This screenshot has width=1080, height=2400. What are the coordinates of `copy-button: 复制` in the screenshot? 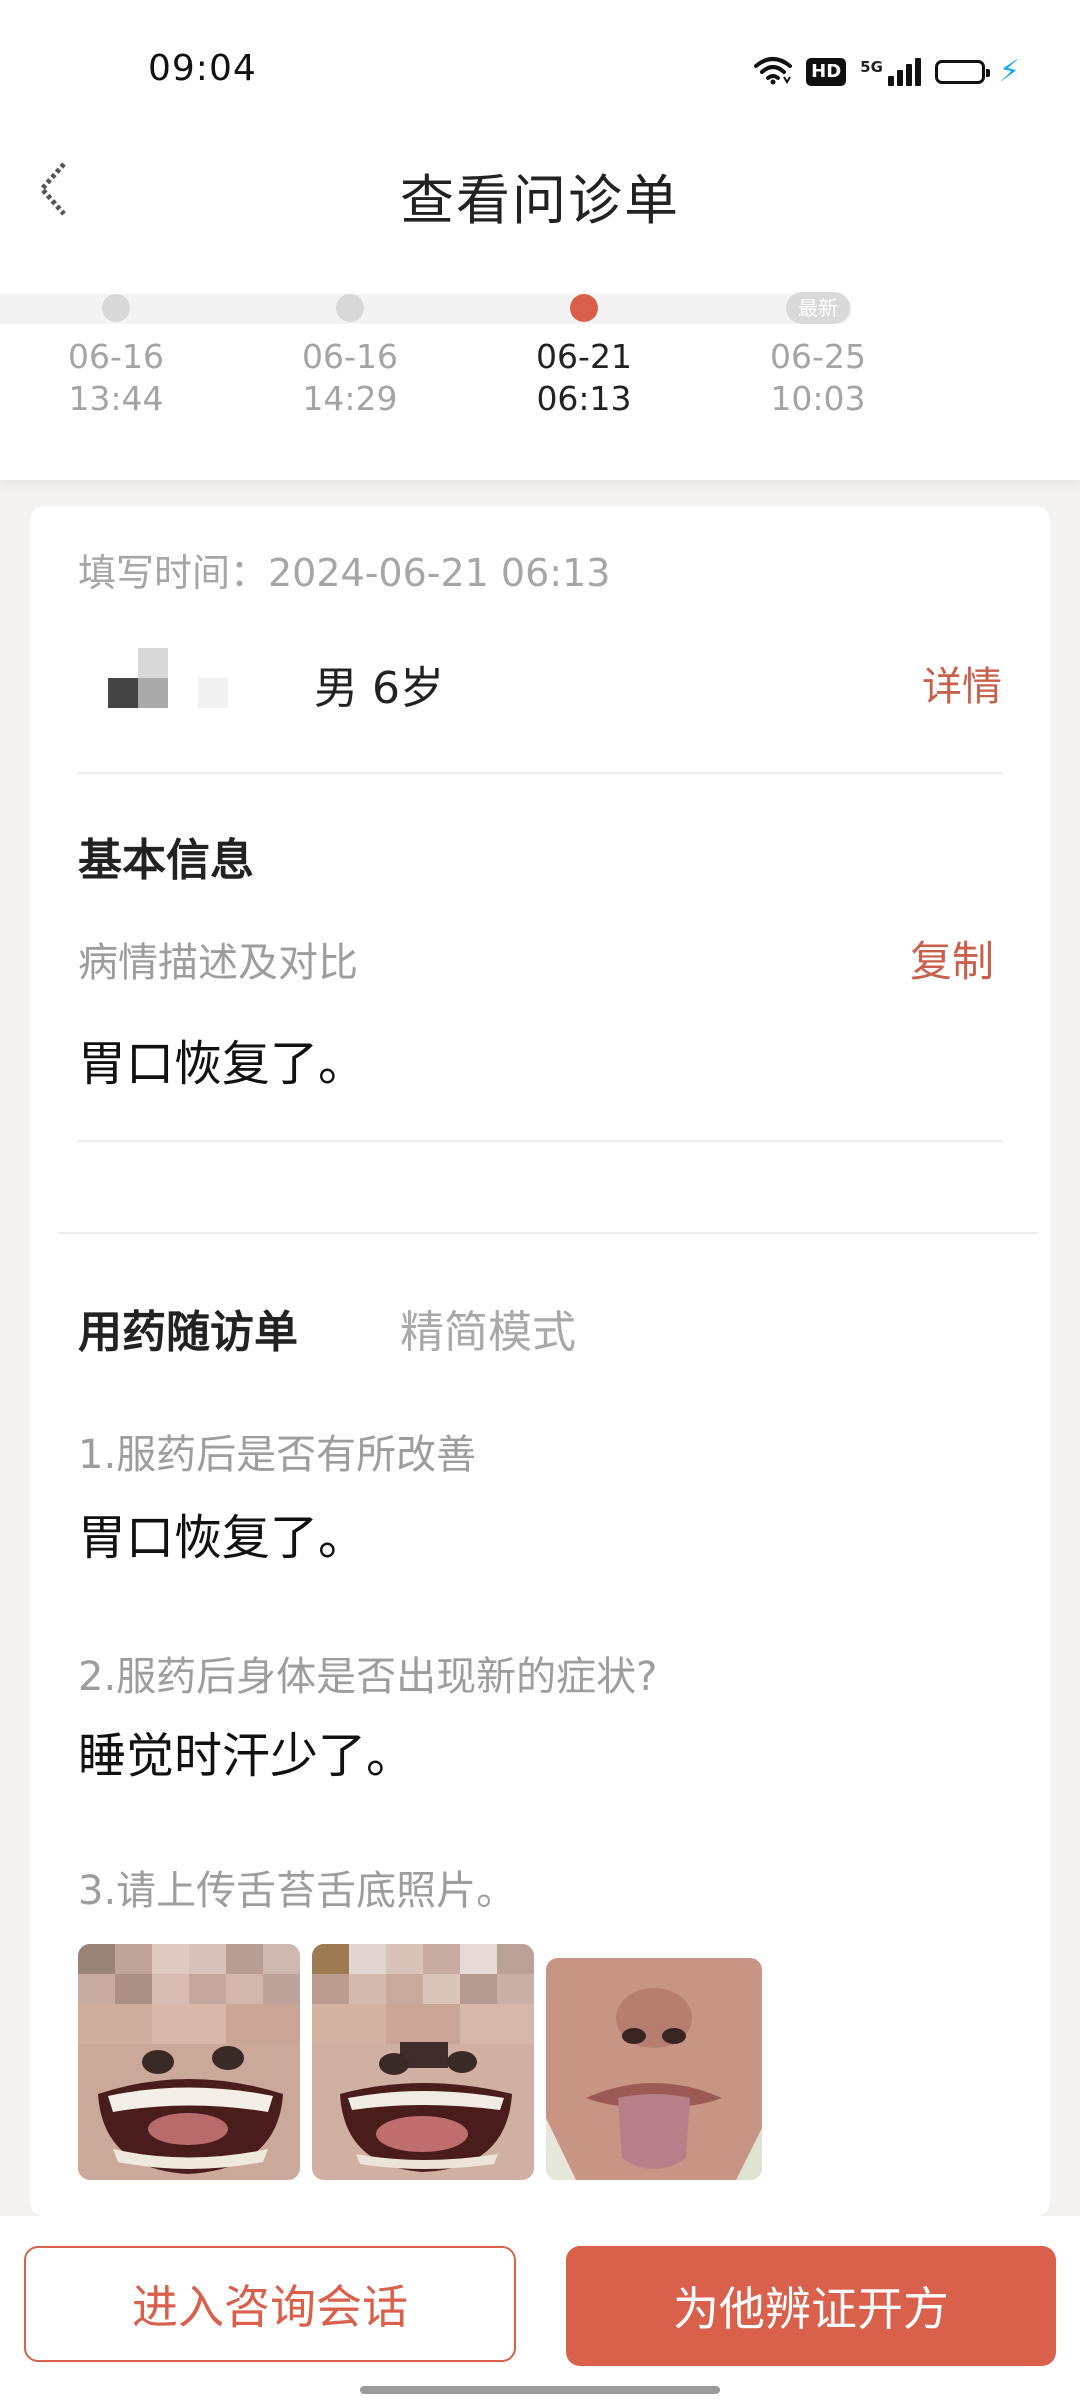 It's located at (952, 958).